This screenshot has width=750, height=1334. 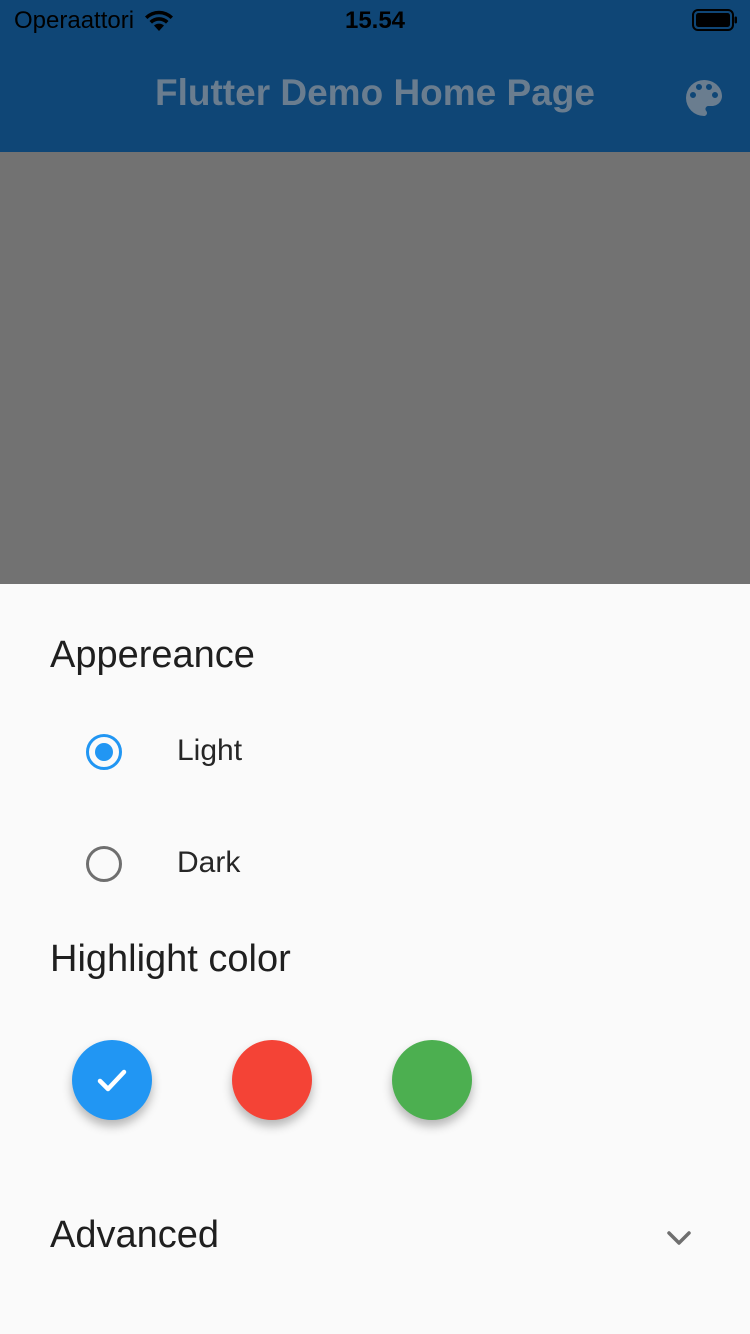 I want to click on radio-label-light: Light, so click(x=210, y=750).